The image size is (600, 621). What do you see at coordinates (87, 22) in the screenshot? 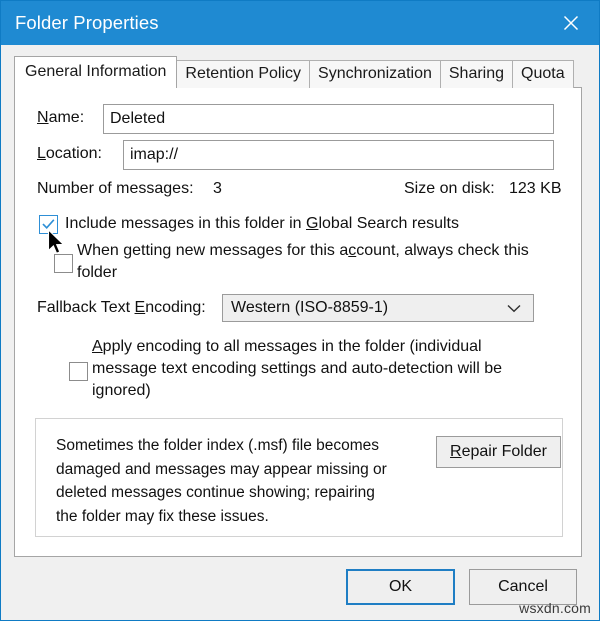
I see `window-title: Folder Properties` at bounding box center [87, 22].